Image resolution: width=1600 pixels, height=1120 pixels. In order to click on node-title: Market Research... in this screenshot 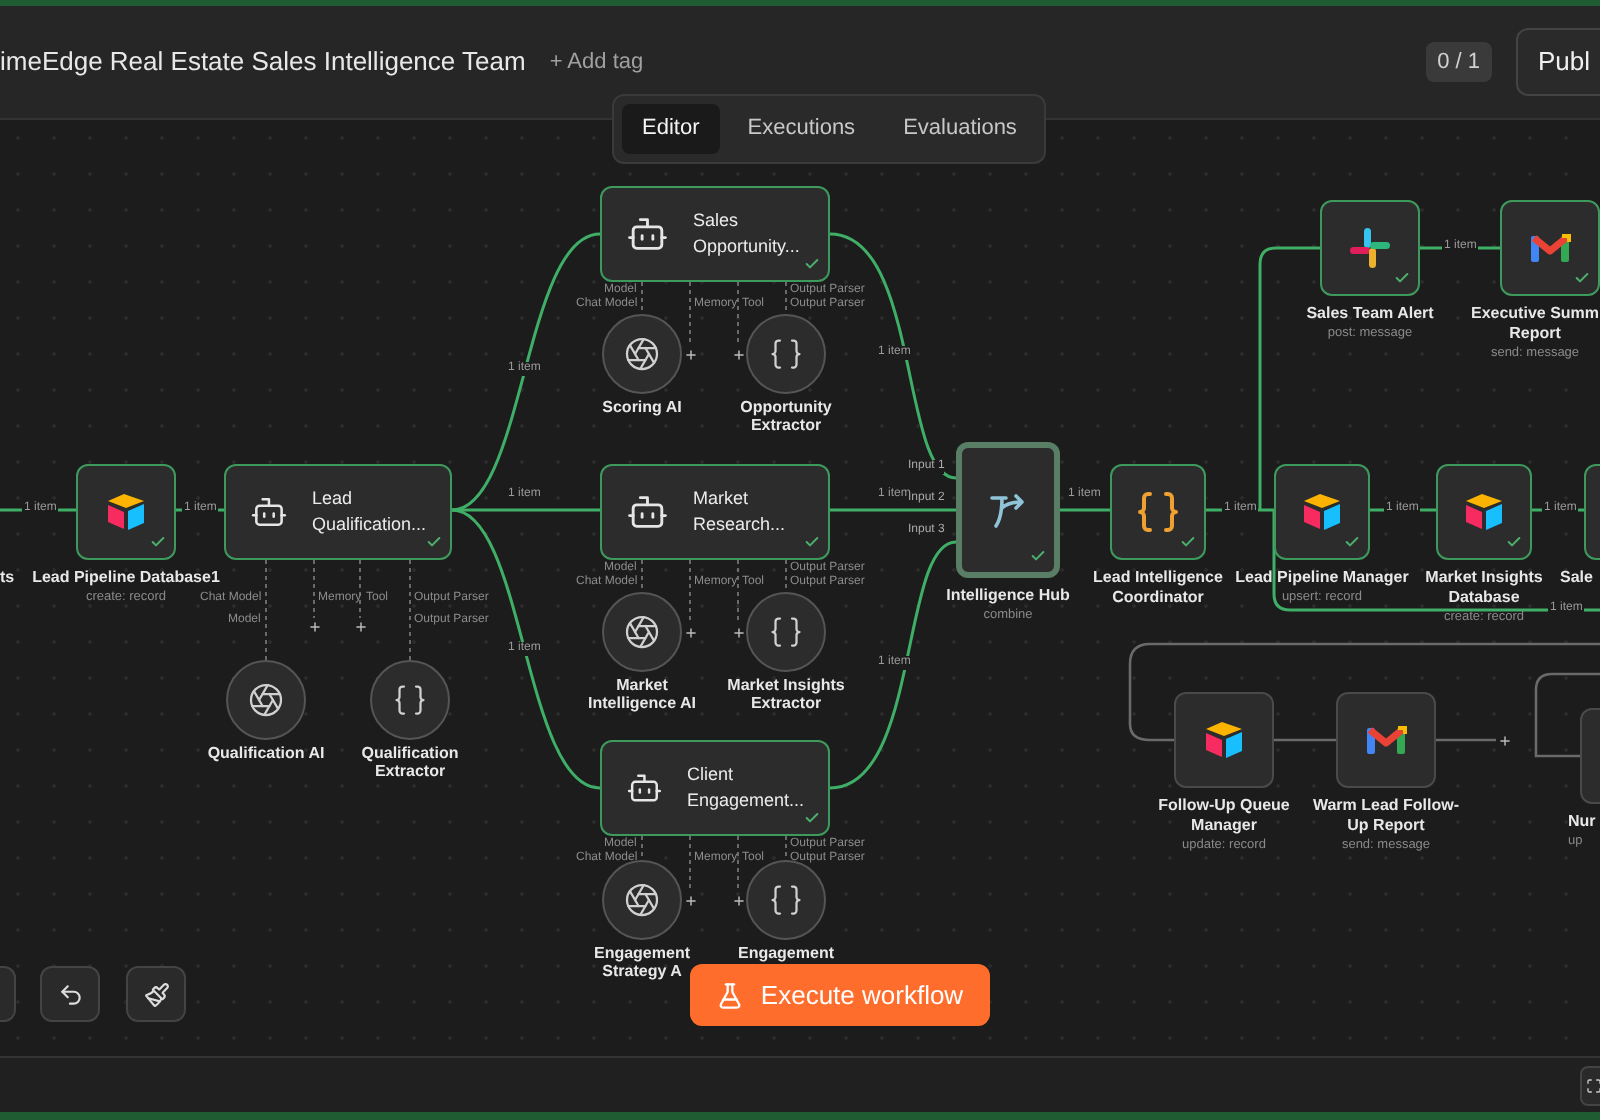, I will do `click(740, 512)`.